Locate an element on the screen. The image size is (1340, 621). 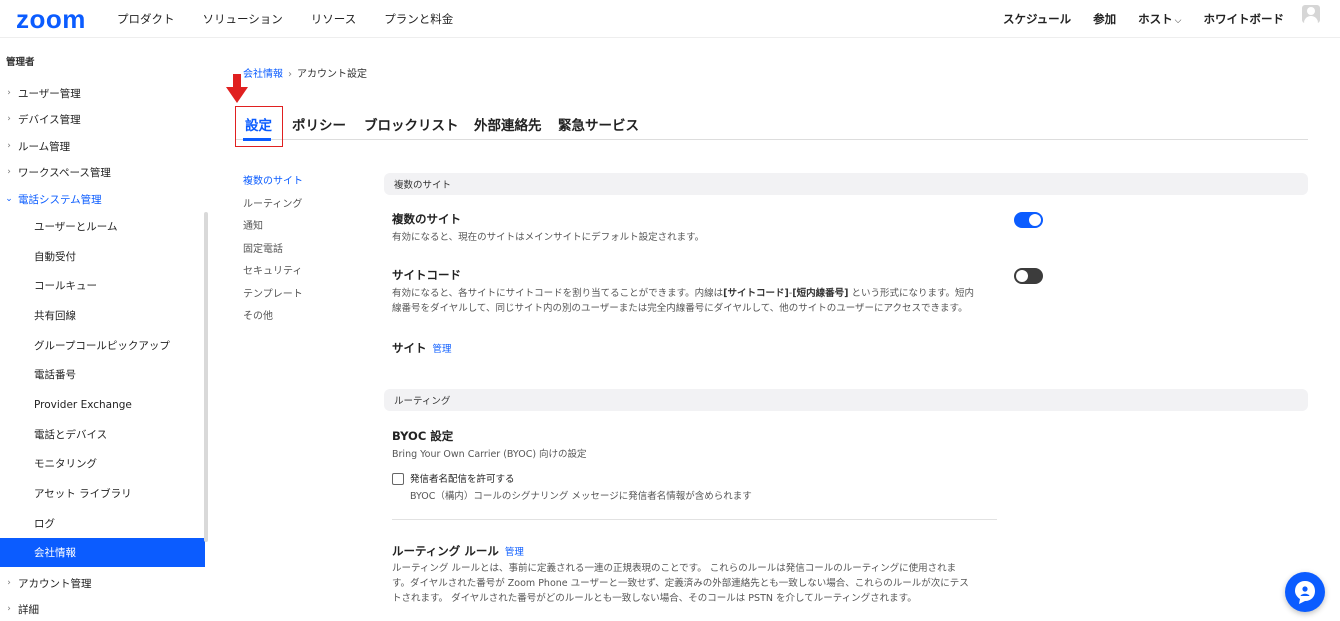
primary-nav: プロダクト ソリューション リソース プランと料金 is located at coordinates (285, 19).